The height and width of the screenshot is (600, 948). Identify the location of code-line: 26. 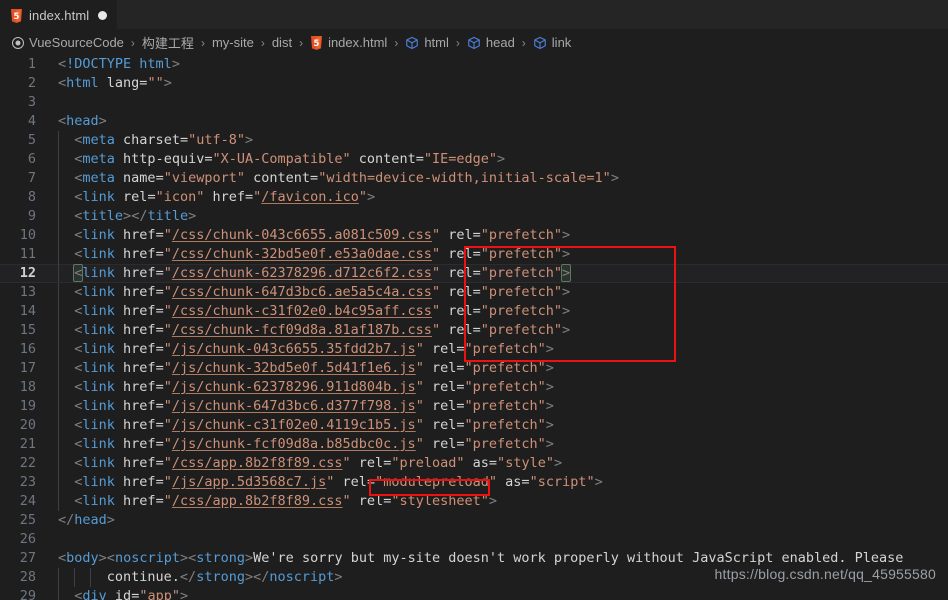
(474, 539).